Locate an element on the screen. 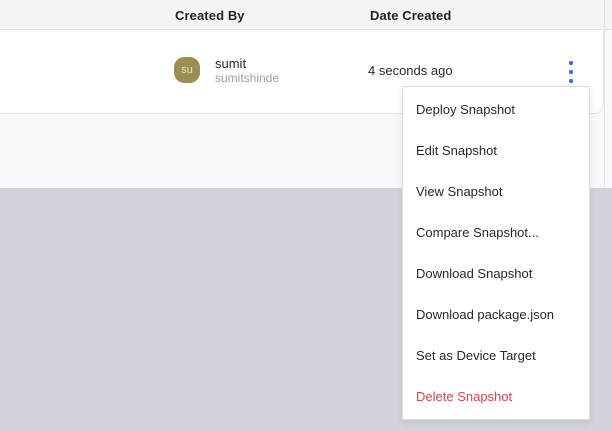 The width and height of the screenshot is (612, 431). table-header: Created By Date Created is located at coordinates (306, 15).